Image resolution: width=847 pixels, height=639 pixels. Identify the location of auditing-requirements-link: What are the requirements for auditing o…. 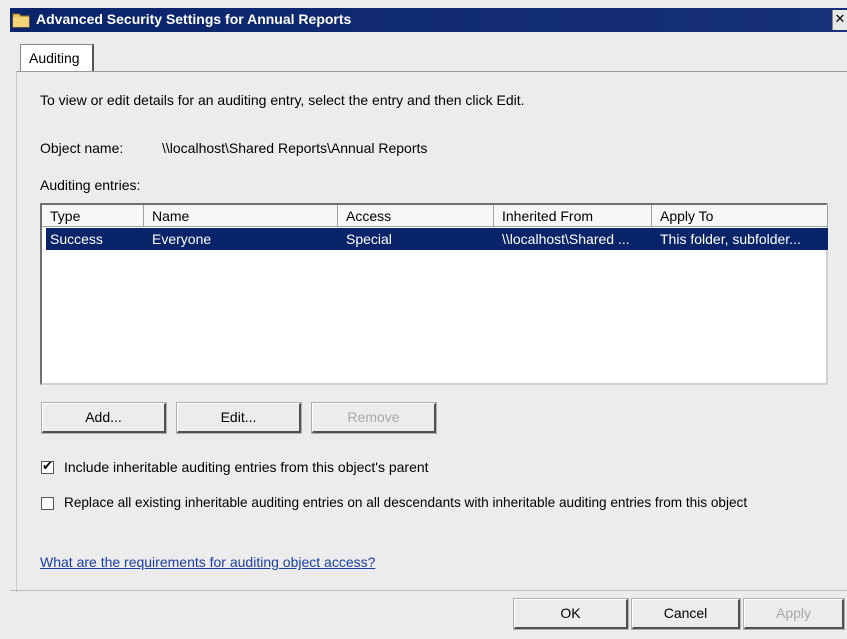
(207, 562).